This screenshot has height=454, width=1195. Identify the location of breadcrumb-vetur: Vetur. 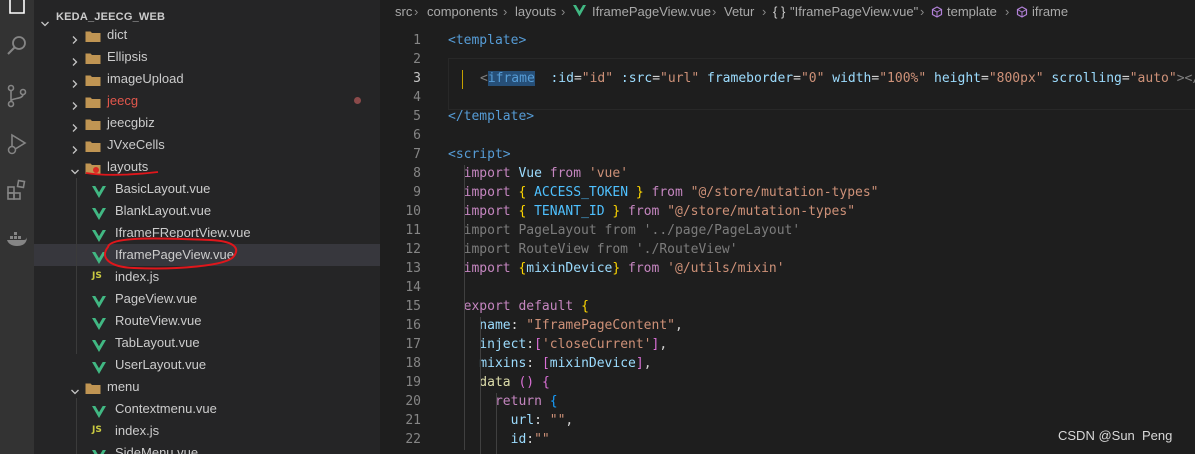
(739, 11).